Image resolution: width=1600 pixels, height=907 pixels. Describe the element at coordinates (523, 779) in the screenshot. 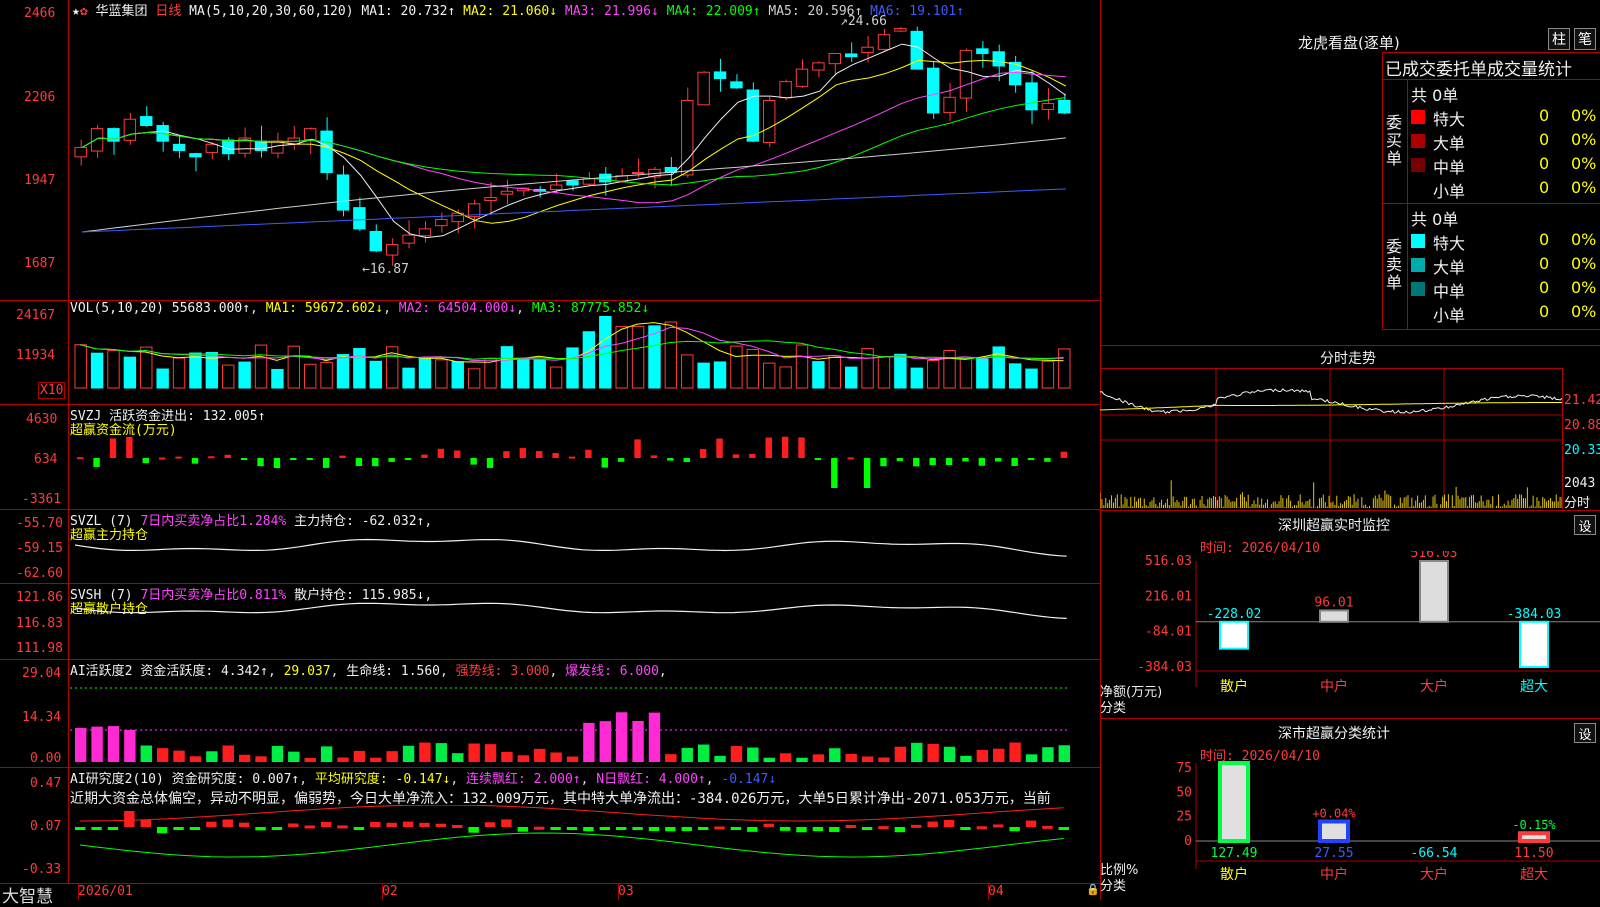

I see `ai2-text3: 连续飘红: 2.000↑` at that location.